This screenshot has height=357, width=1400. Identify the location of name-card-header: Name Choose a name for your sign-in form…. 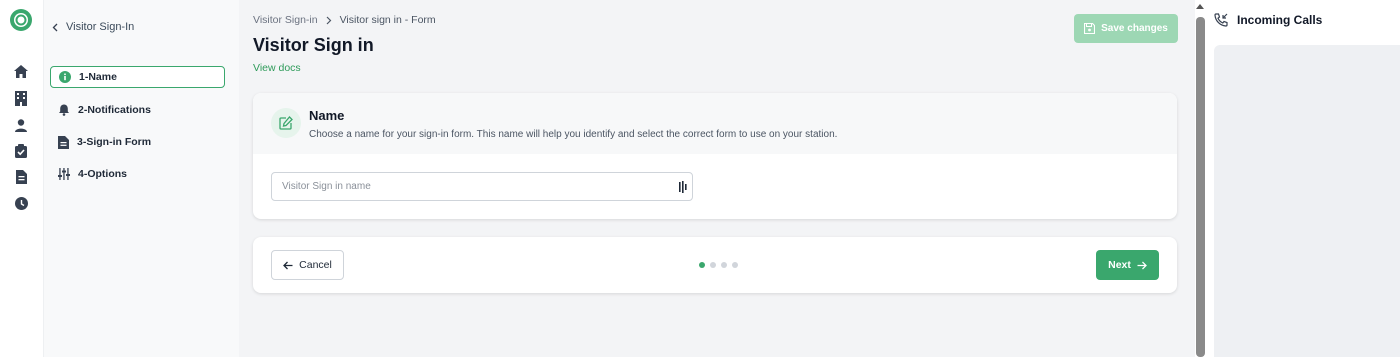
(715, 123).